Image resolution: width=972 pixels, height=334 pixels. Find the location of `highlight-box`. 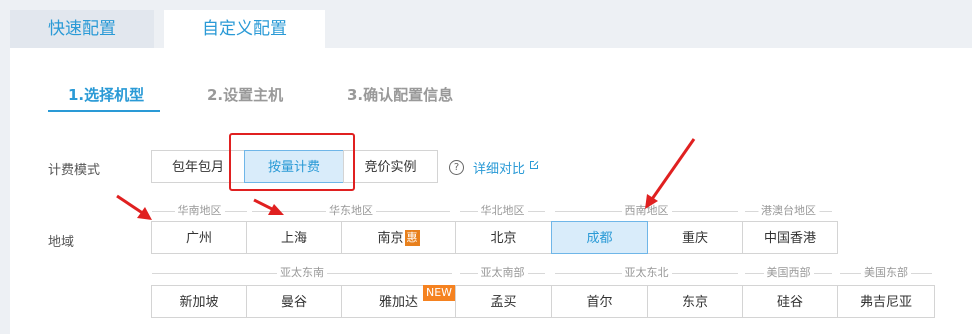

highlight-box is located at coordinates (292, 162).